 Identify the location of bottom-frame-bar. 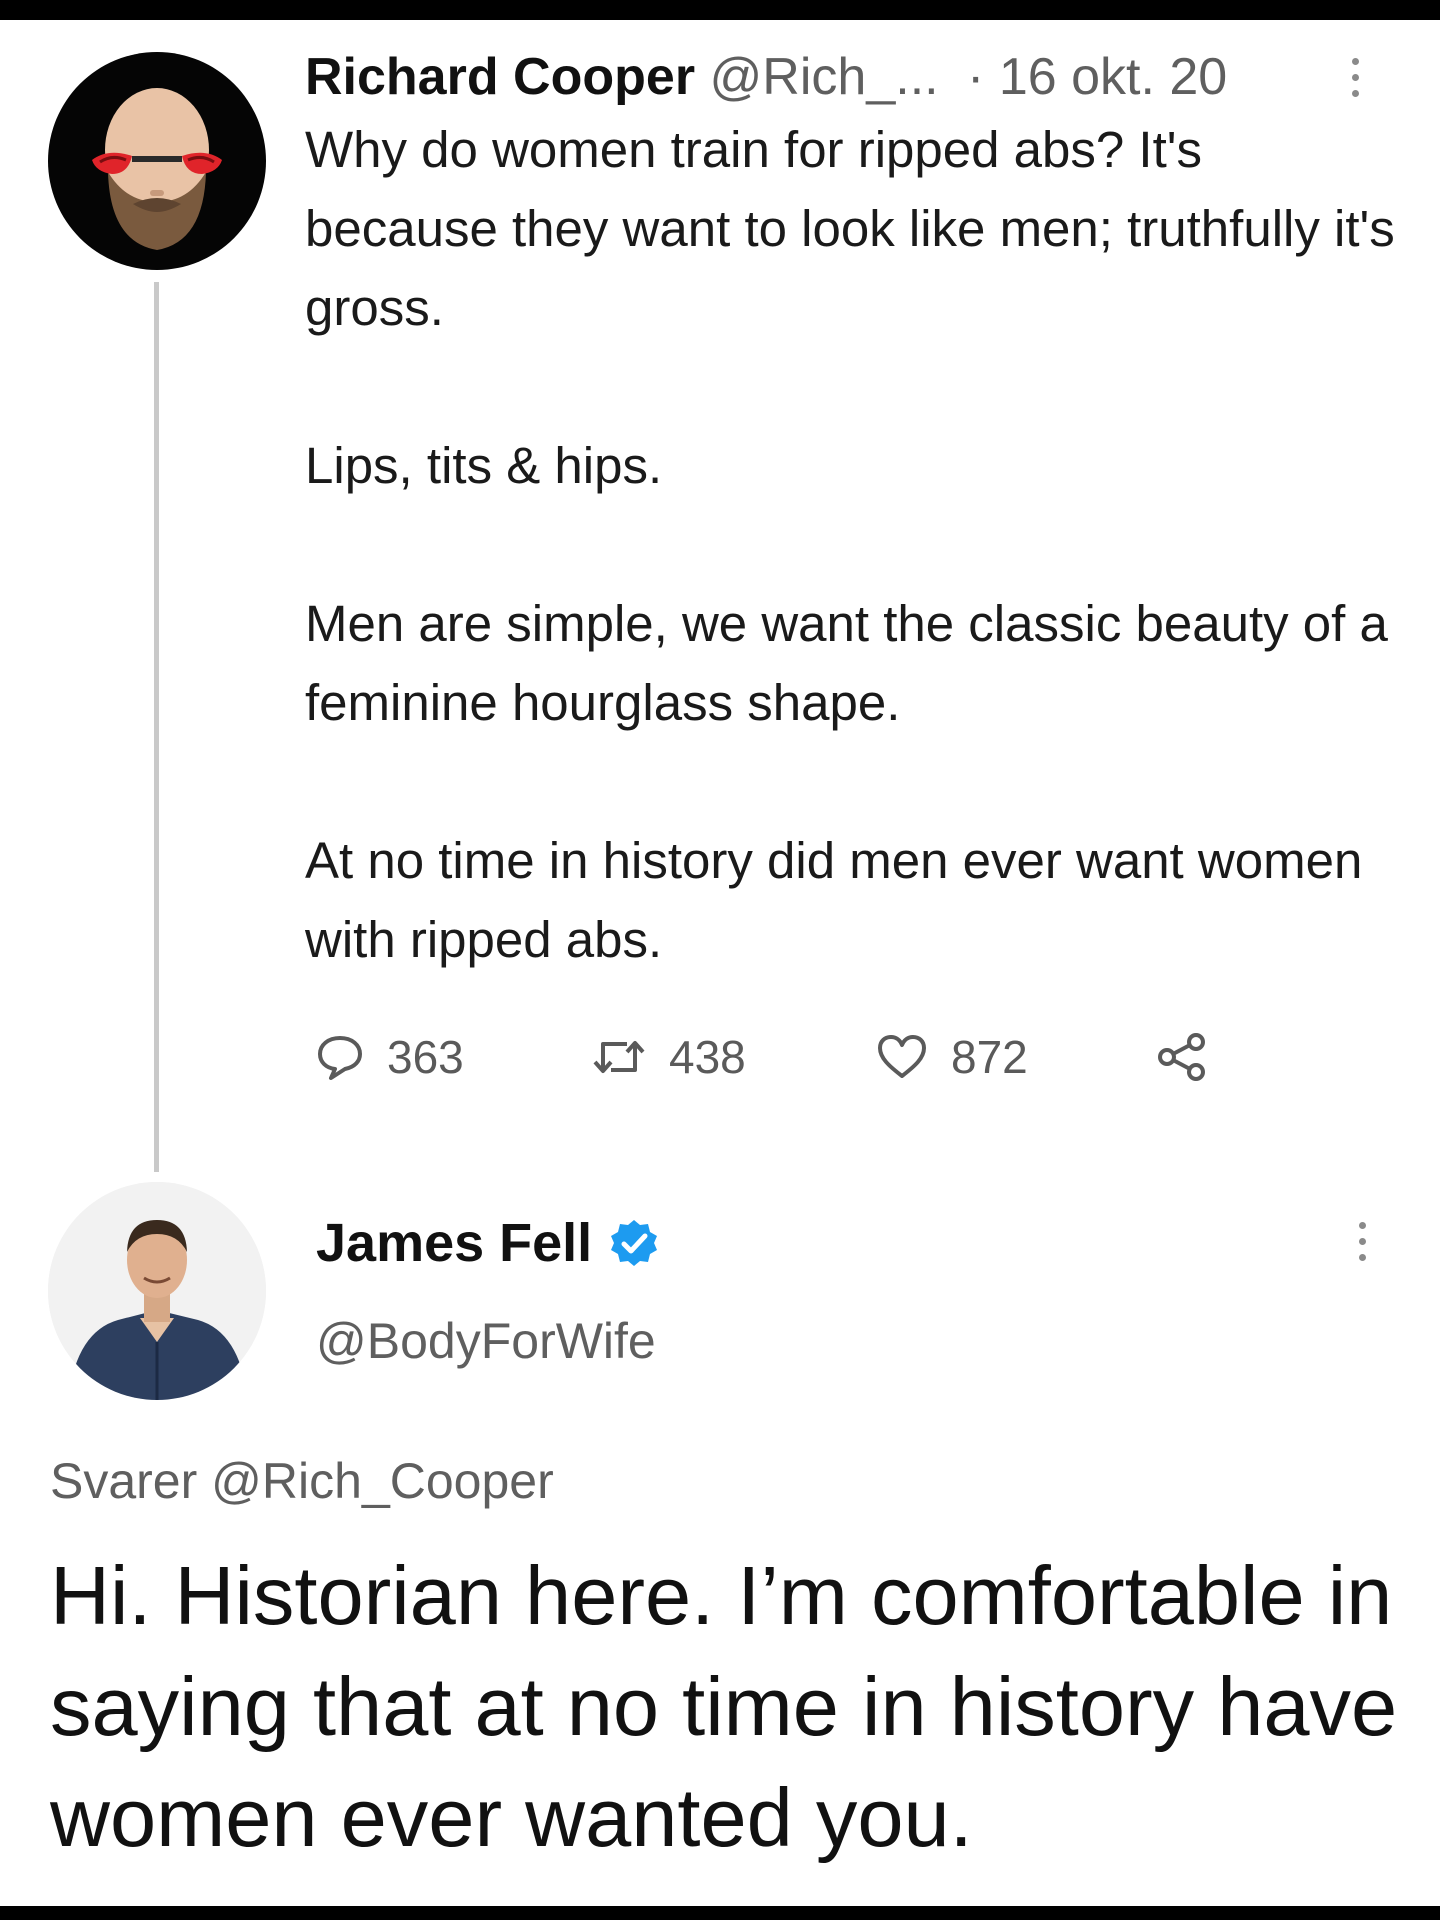
(720, 1913).